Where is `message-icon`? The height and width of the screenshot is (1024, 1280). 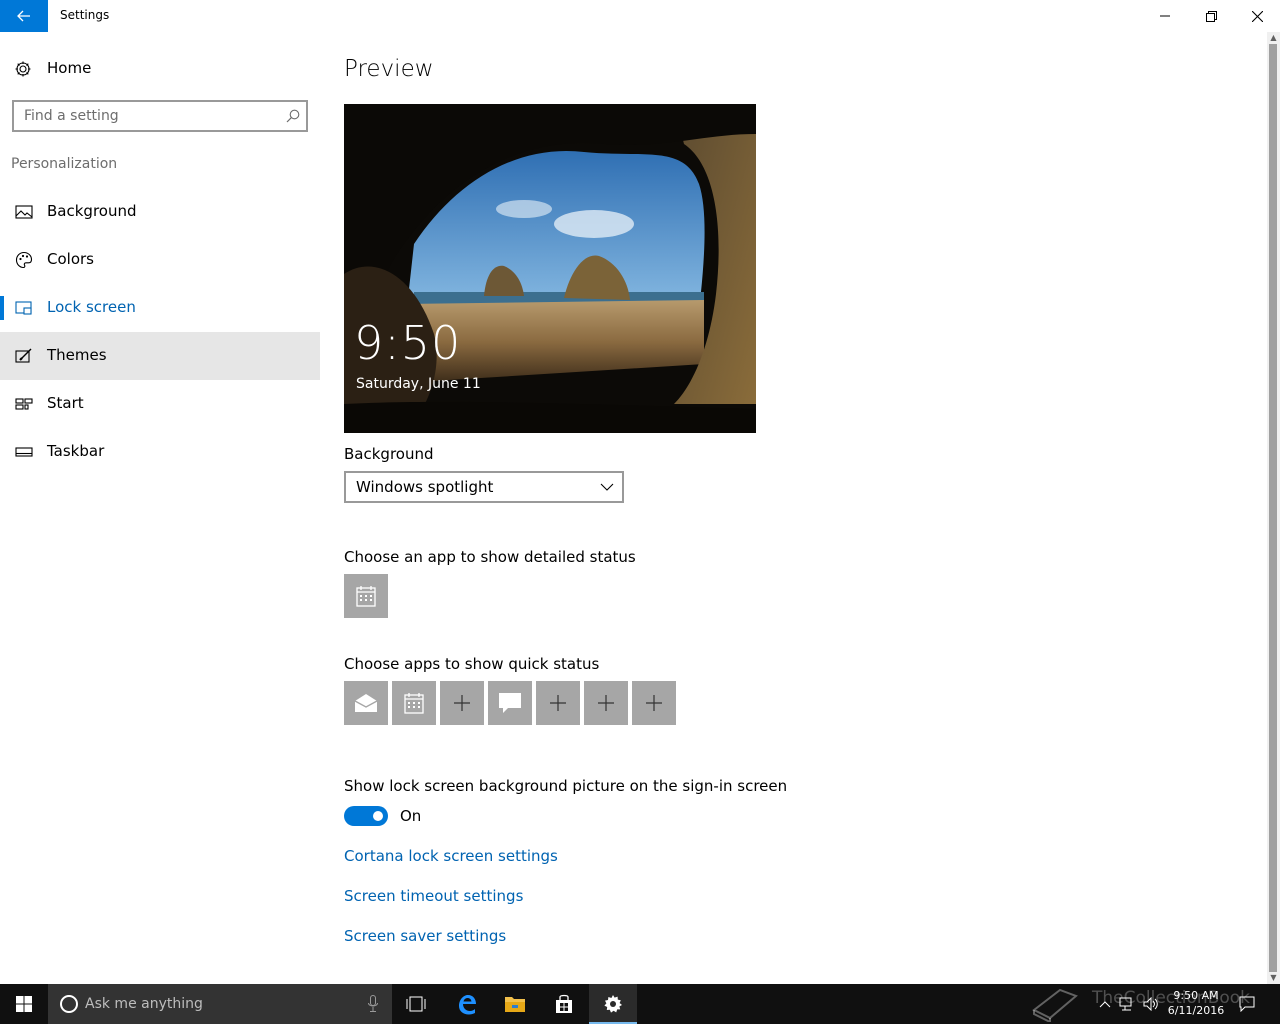 message-icon is located at coordinates (510, 703).